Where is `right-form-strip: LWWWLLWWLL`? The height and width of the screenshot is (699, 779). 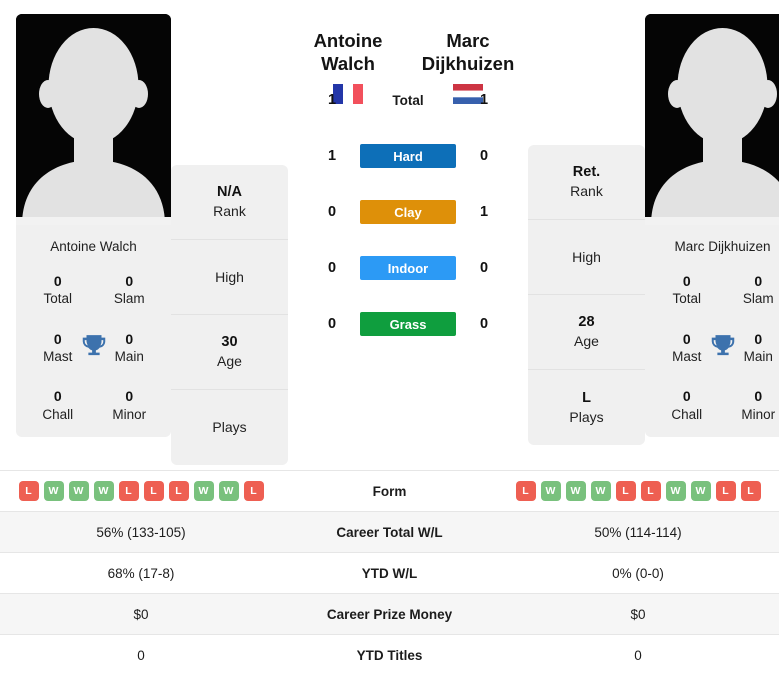 right-form-strip: LWWWLLWWLL is located at coordinates (638, 491).